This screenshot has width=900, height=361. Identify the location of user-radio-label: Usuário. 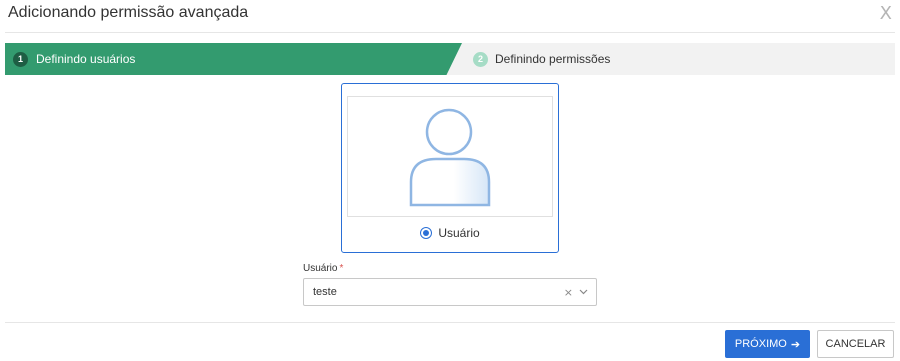
(459, 233).